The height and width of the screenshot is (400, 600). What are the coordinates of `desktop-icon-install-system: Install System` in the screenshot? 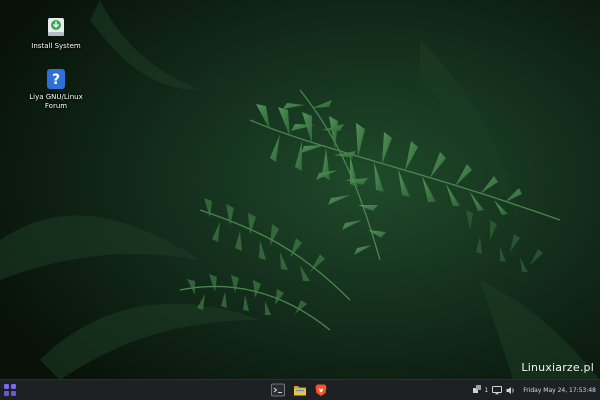 It's located at (56, 34).